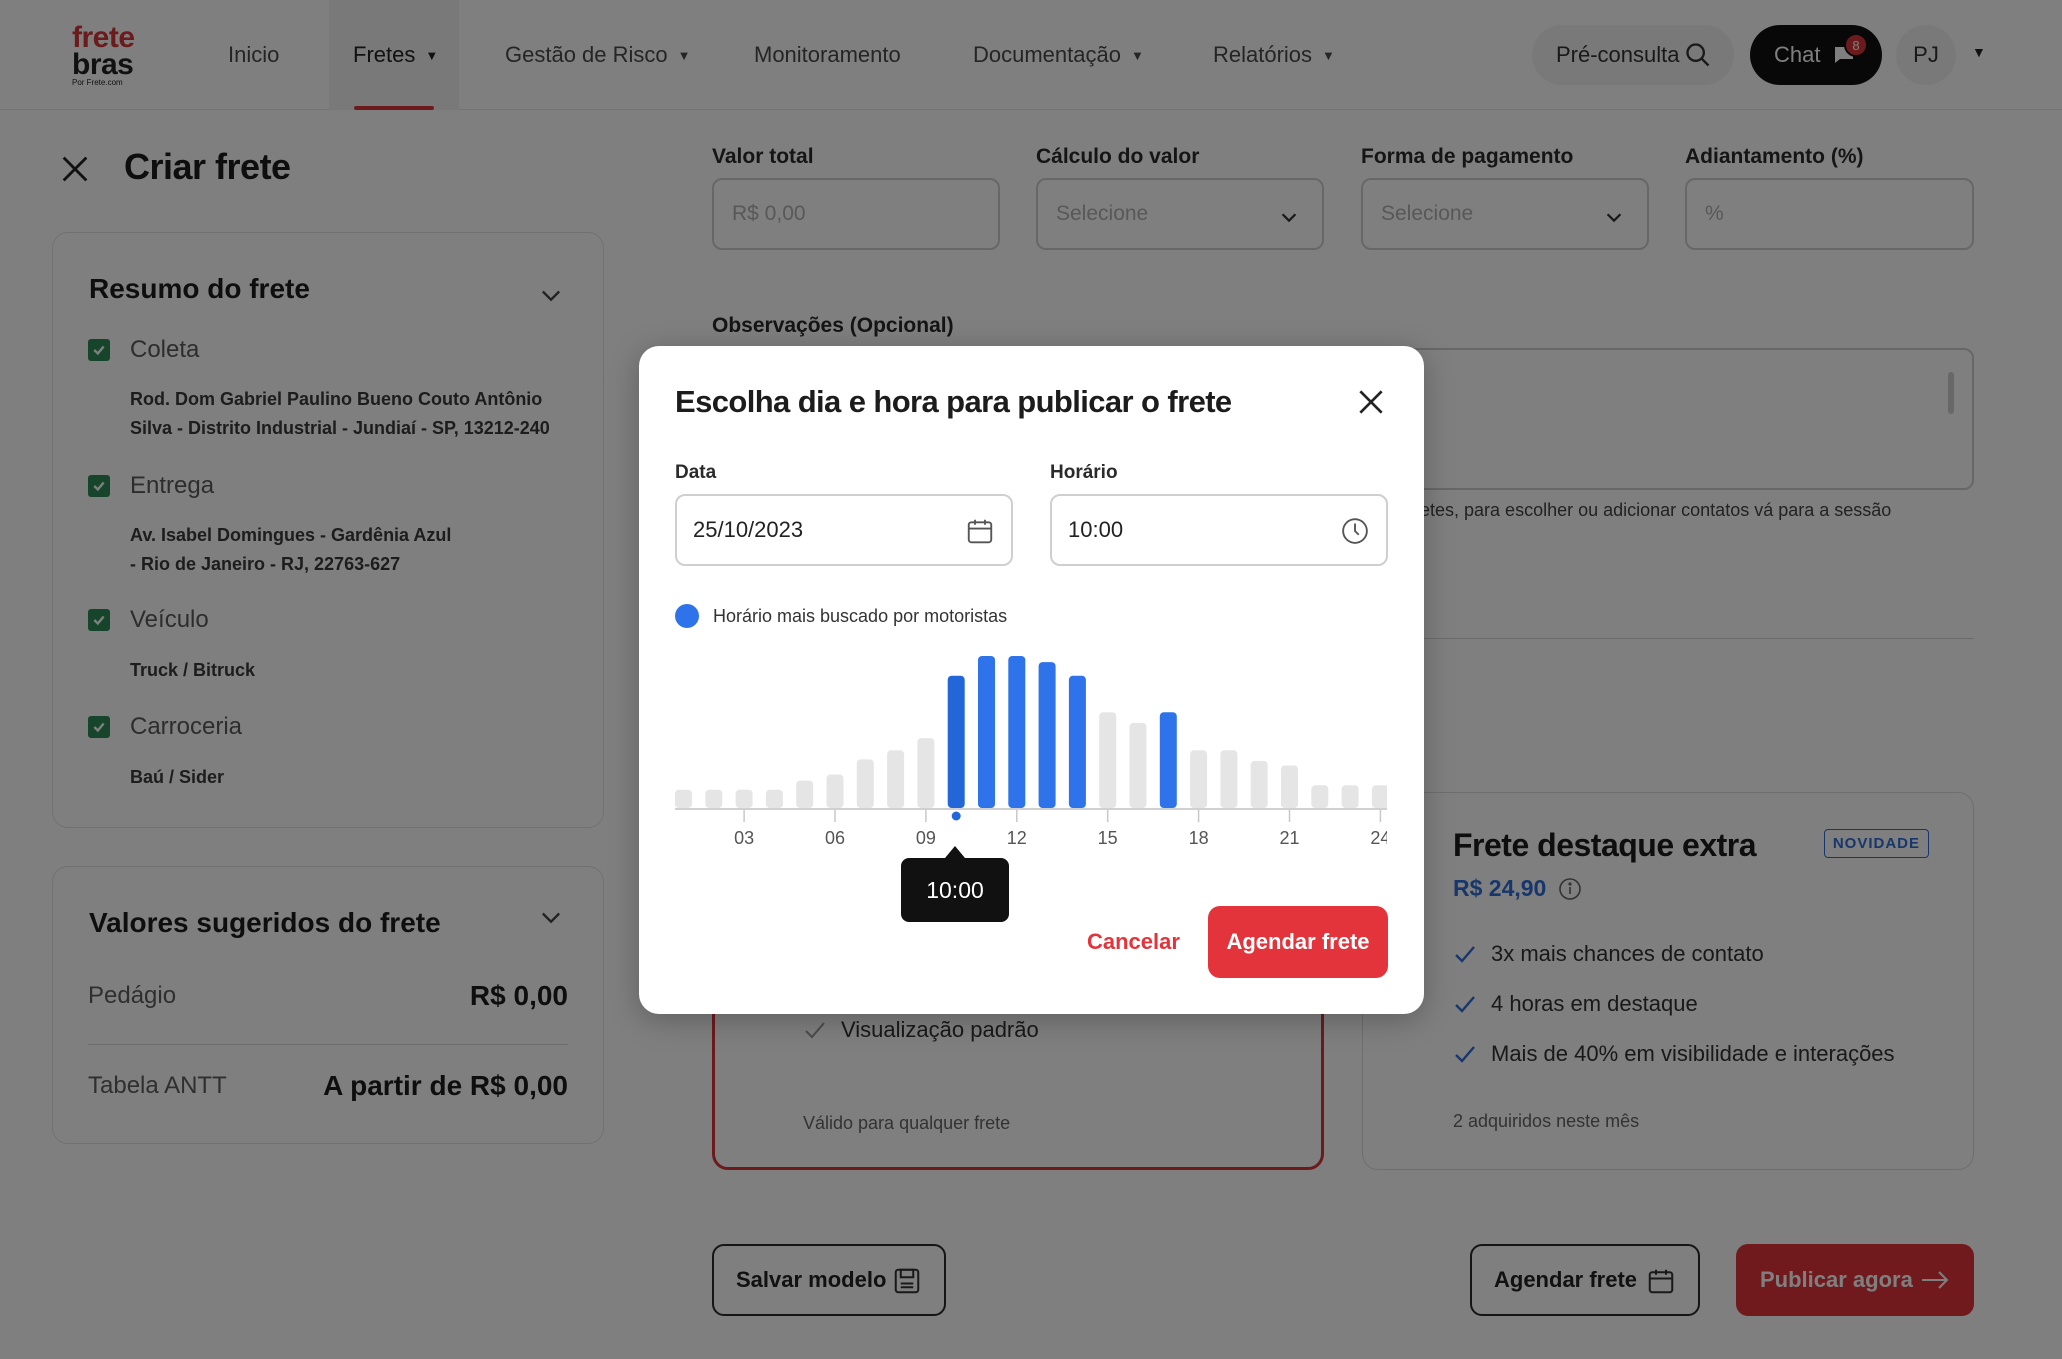 This screenshot has width=2062, height=1359. I want to click on x-tick-label: 24, so click(1378, 837).